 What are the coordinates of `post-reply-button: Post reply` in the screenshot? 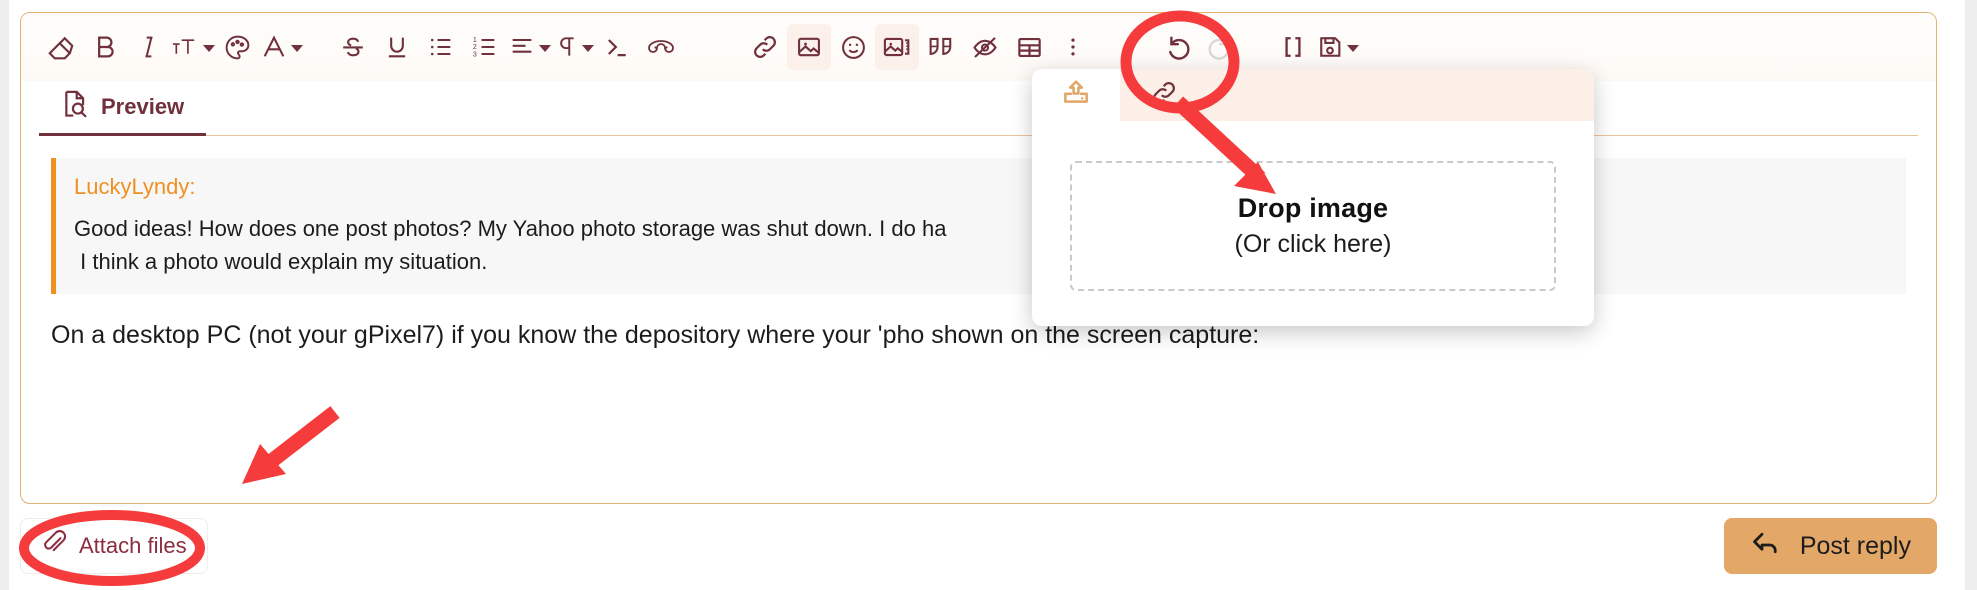 It's located at (1830, 546).